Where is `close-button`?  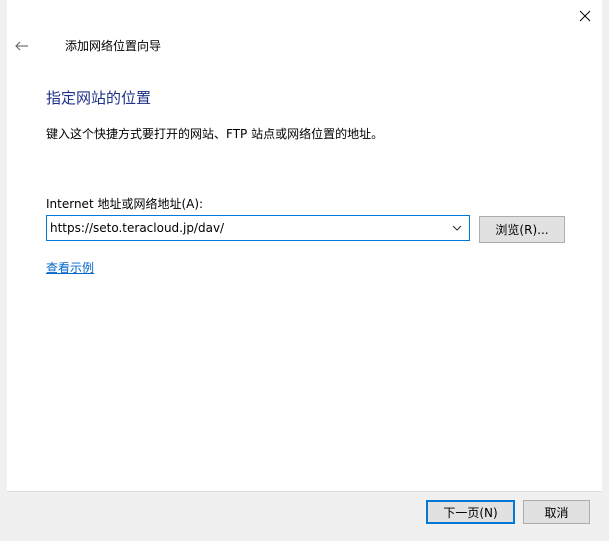 close-button is located at coordinates (585, 16).